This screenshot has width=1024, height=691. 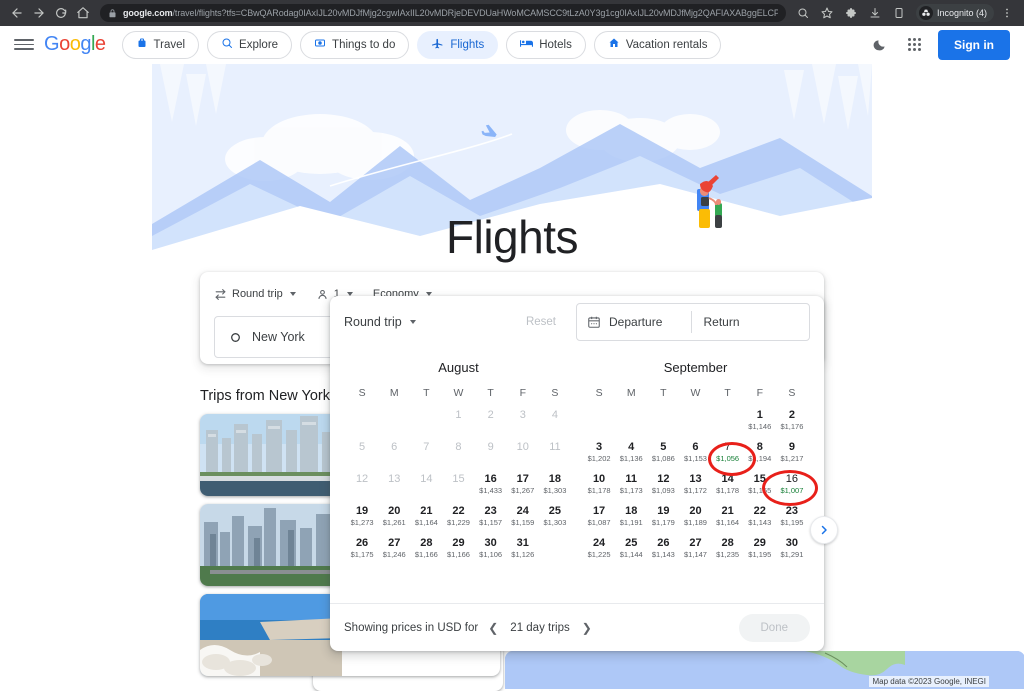 I want to click on calendar-day-september-20: 20 $1,189, so click(x=695, y=520).